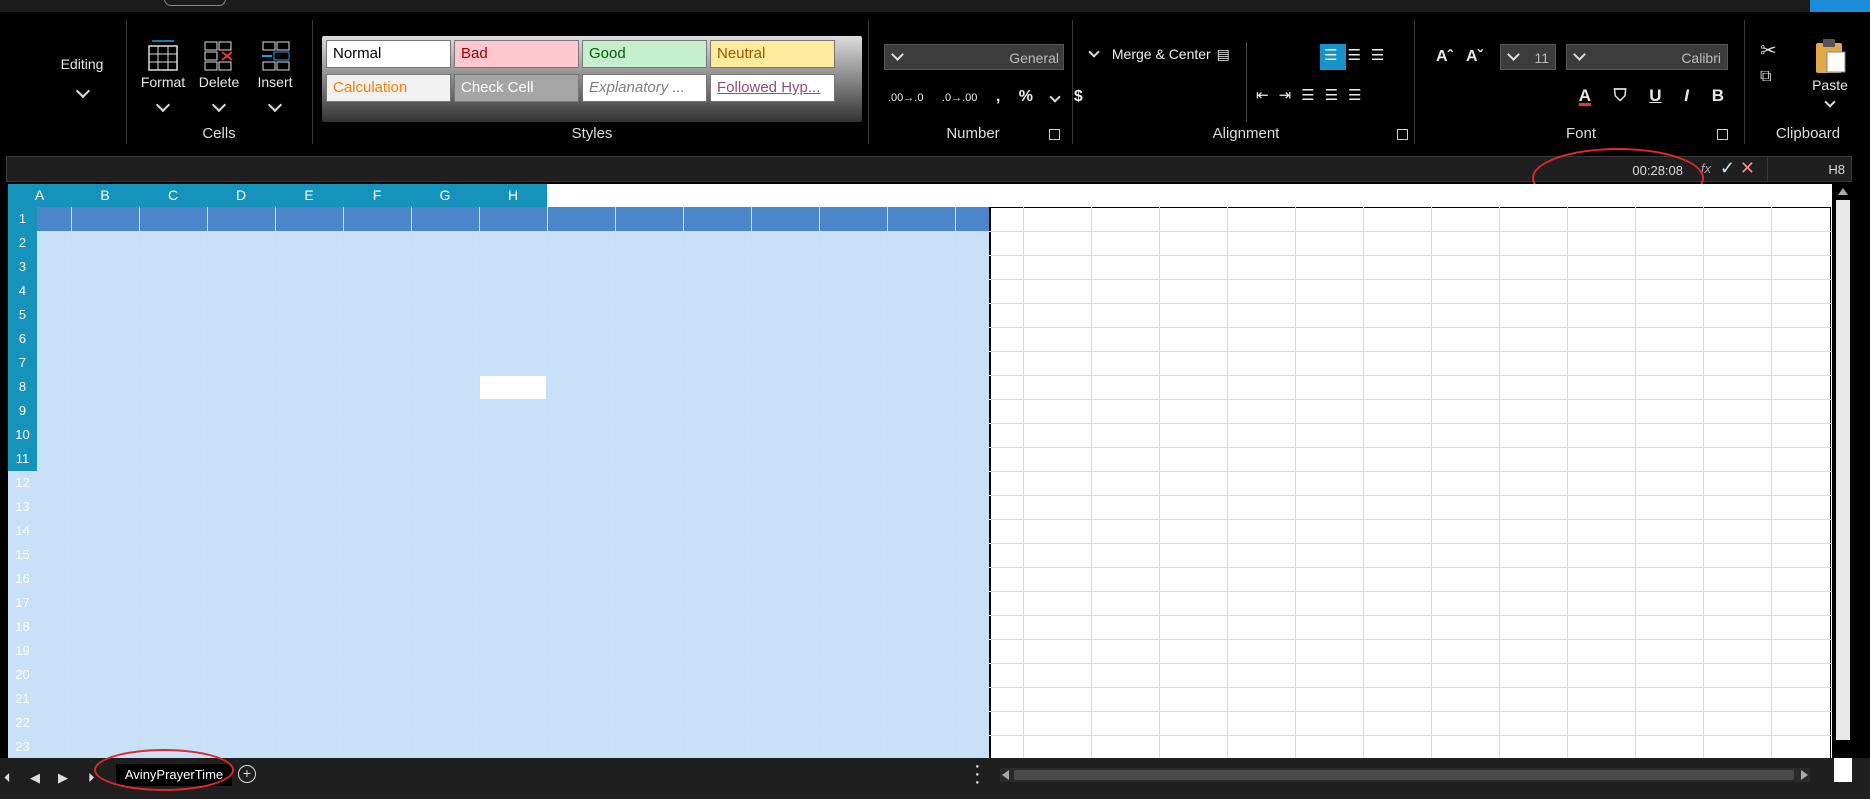 The image size is (1870, 799). Describe the element at coordinates (1585, 96) in the screenshot. I see `font-color-button: A` at that location.